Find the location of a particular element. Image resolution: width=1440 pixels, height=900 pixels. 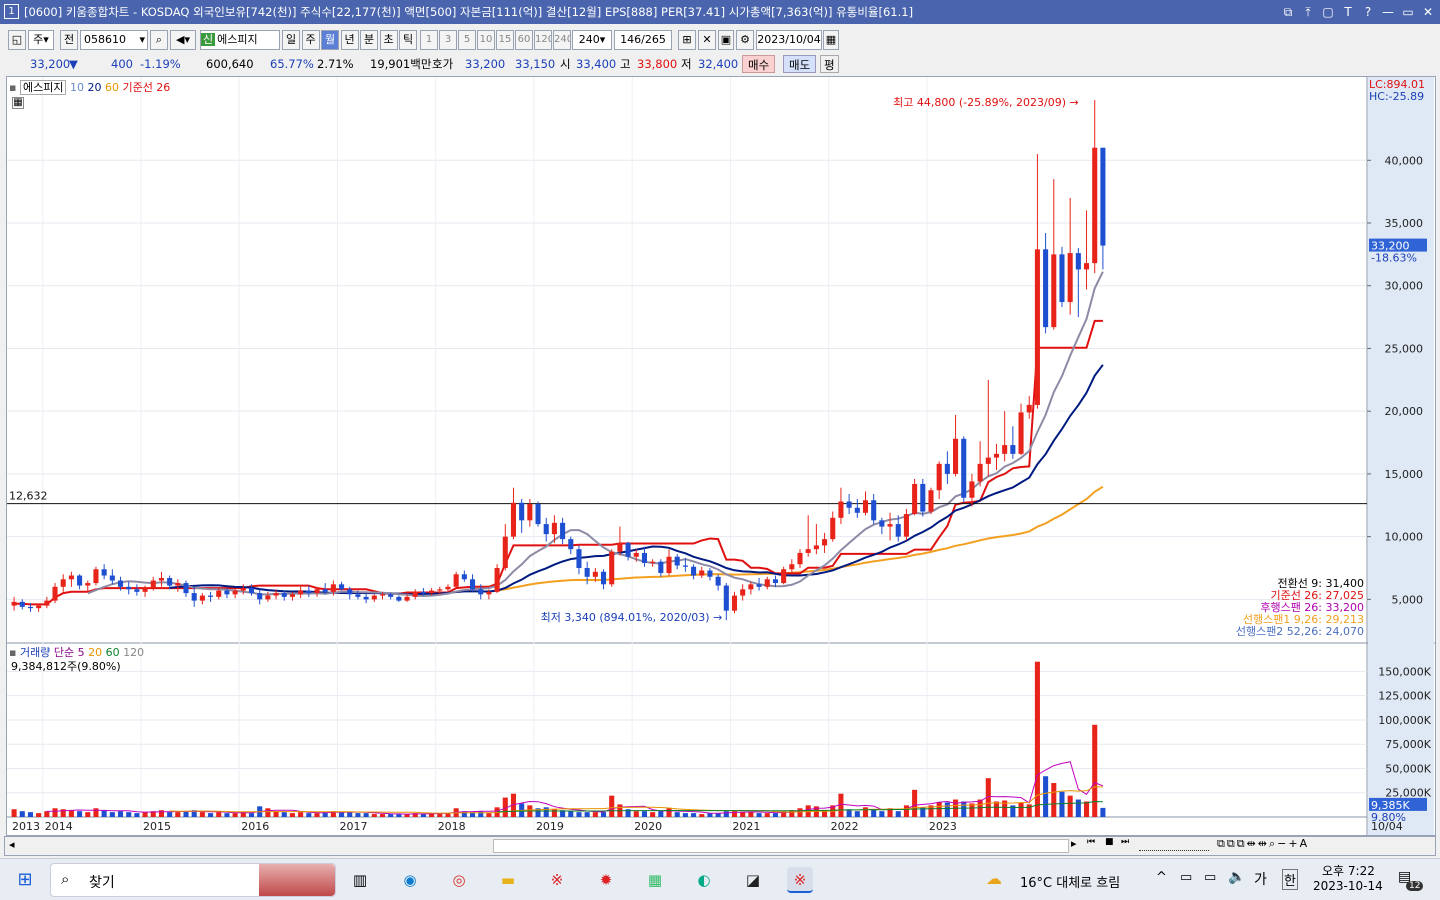

grid-table-icon: ▦ is located at coordinates (18, 103).